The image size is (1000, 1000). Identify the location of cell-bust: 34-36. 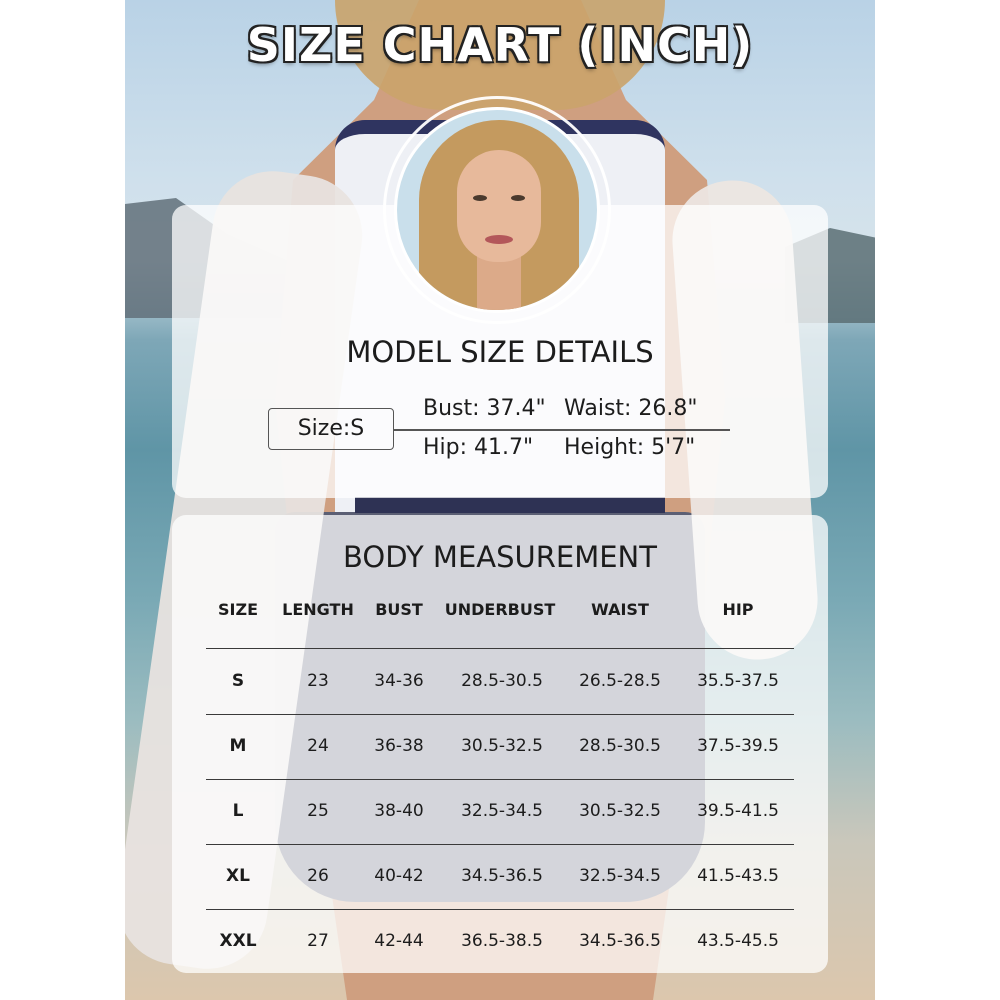
(399, 681).